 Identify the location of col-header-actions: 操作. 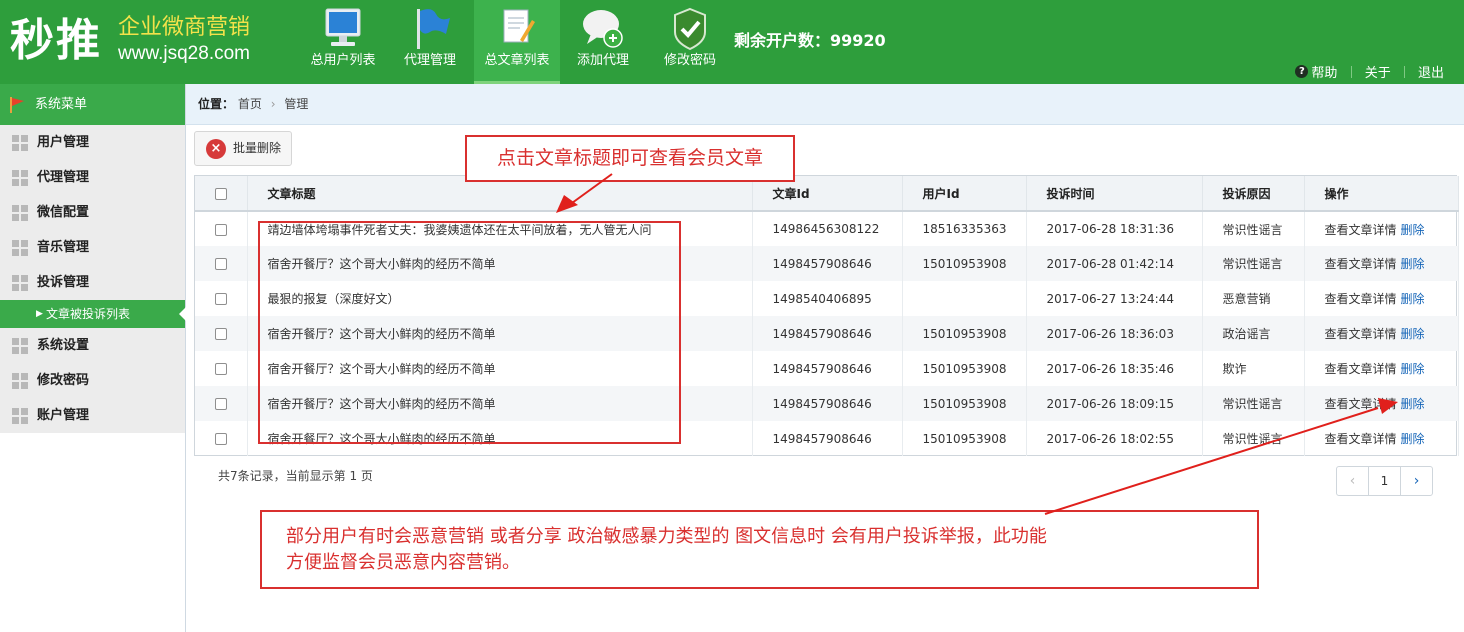
(1381, 194).